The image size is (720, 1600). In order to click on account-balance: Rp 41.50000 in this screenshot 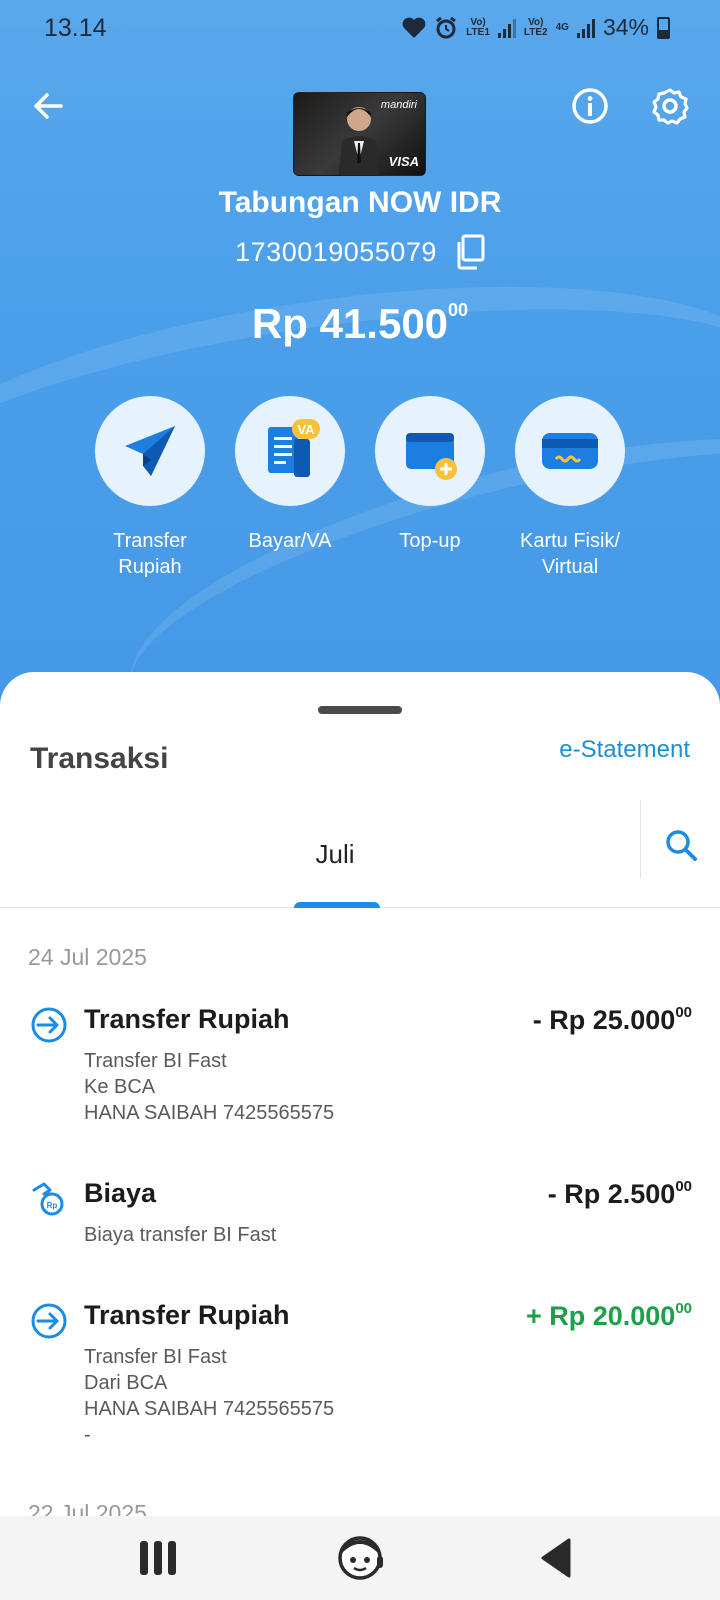, I will do `click(360, 324)`.